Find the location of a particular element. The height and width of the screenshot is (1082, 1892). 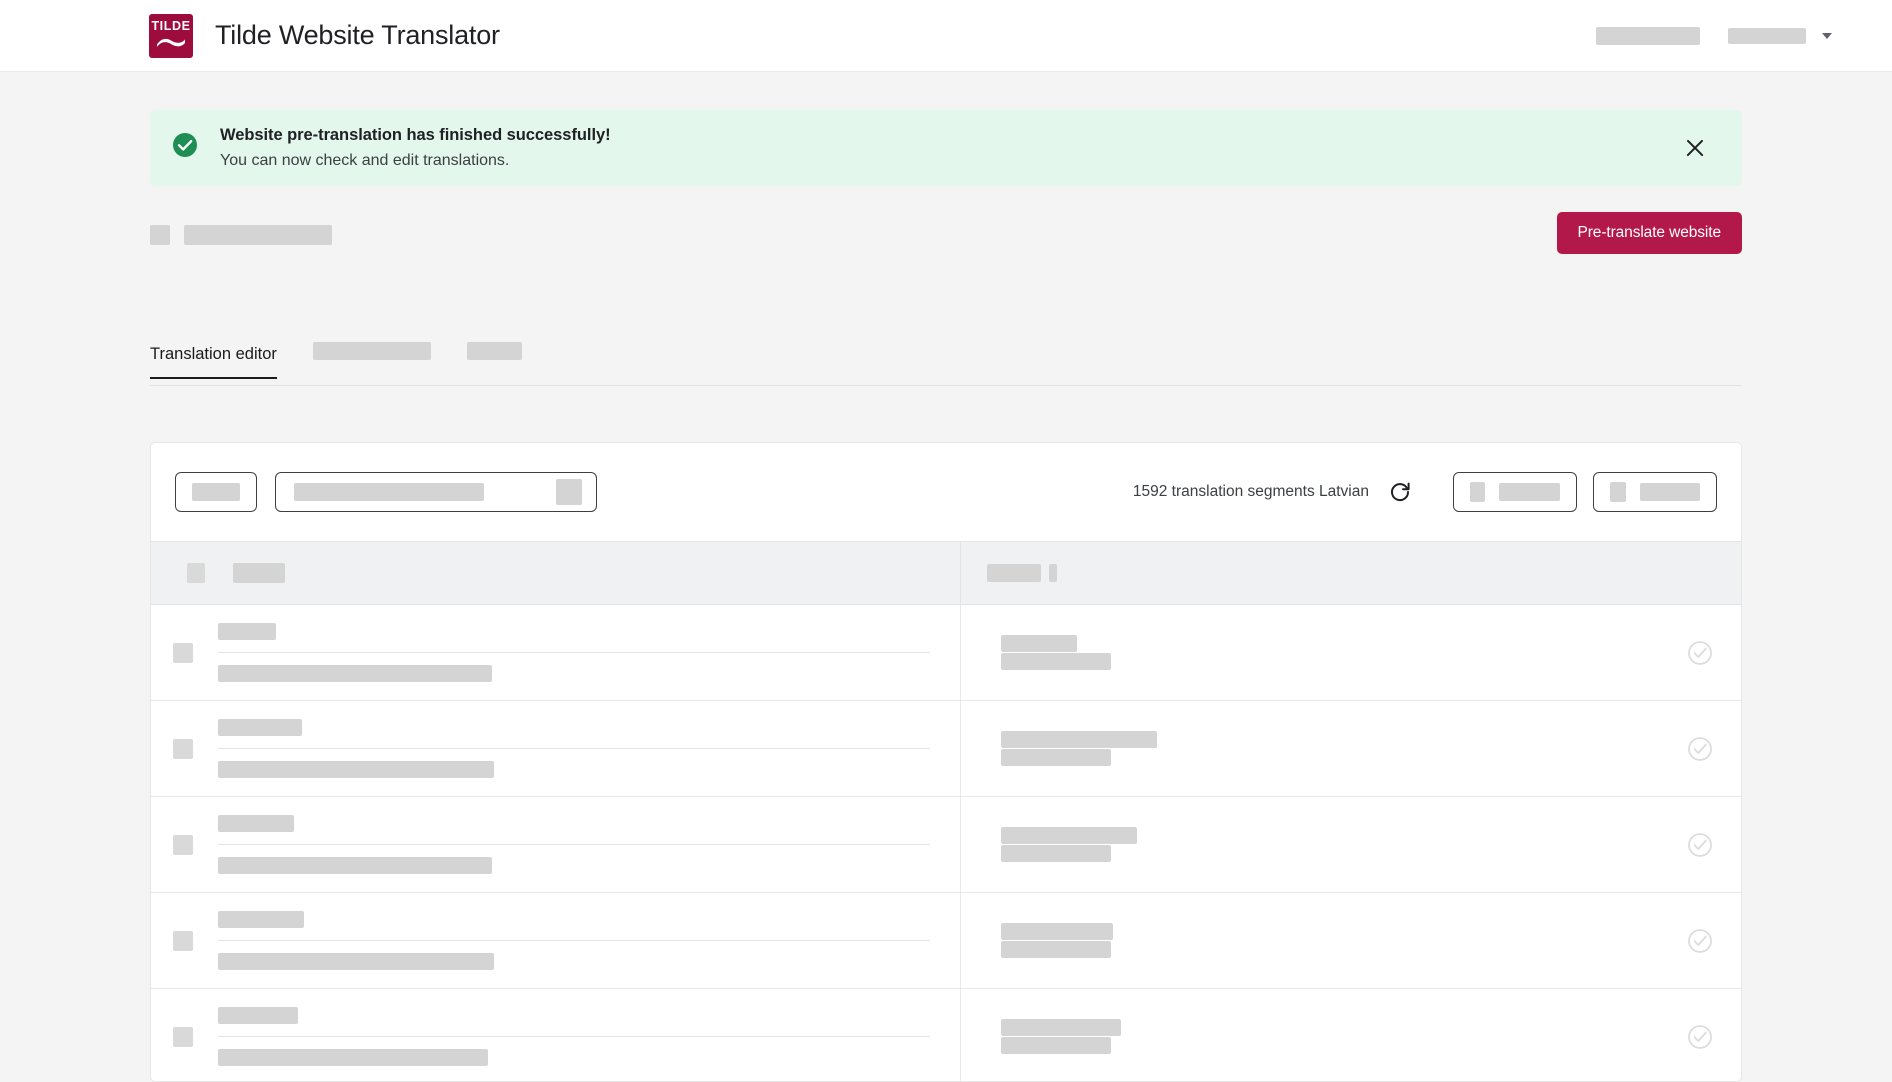

segment-count-label: 1592 translation segments Latvian is located at coordinates (1250, 491).